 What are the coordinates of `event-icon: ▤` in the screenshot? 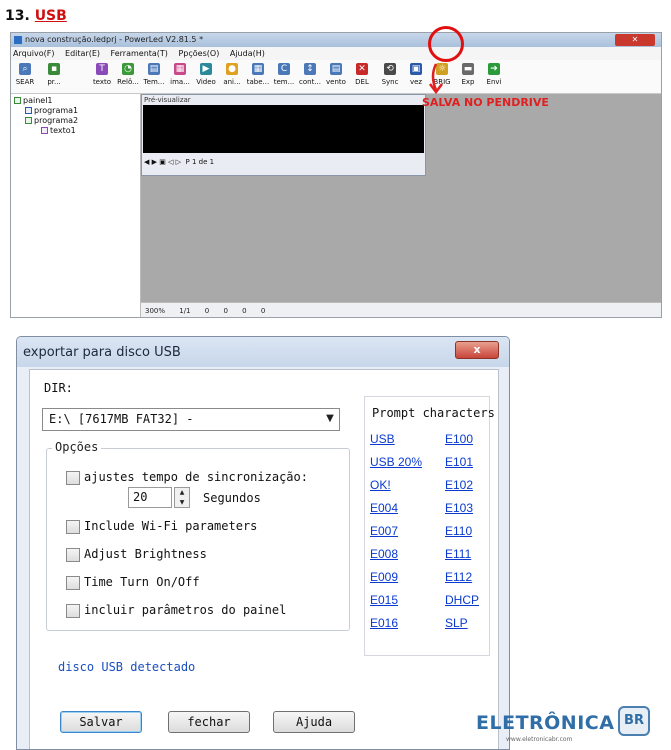 It's located at (336, 69).